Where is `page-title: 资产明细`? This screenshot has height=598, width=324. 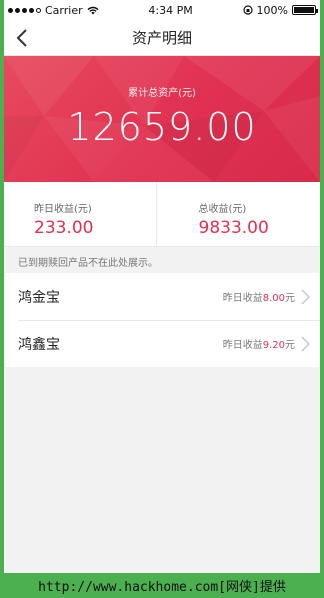
page-title: 资产明细 is located at coordinates (161, 38).